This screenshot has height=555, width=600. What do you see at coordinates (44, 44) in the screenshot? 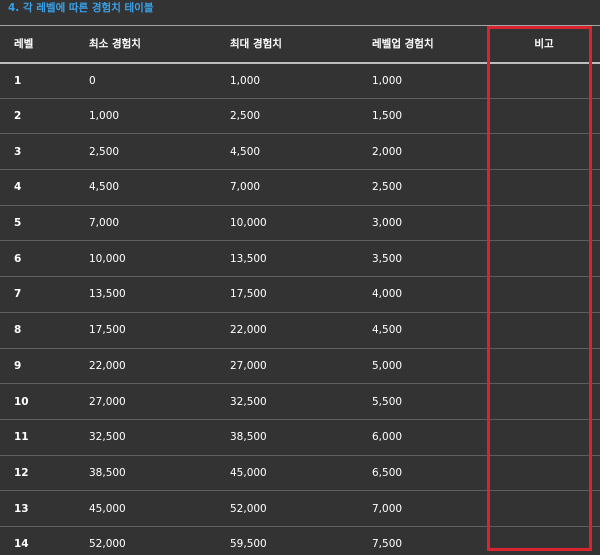
I see `header-level: 레벨` at bounding box center [44, 44].